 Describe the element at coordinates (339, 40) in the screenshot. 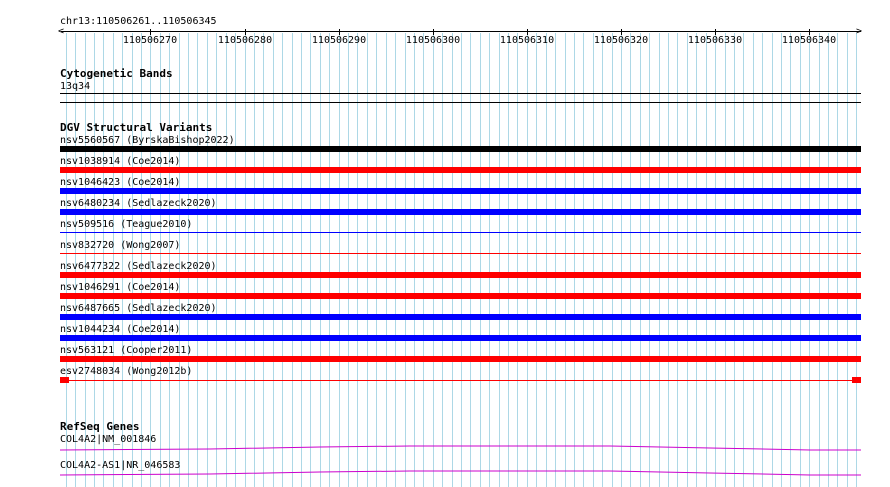

I see `ruler-tick-label: 110506290` at that location.